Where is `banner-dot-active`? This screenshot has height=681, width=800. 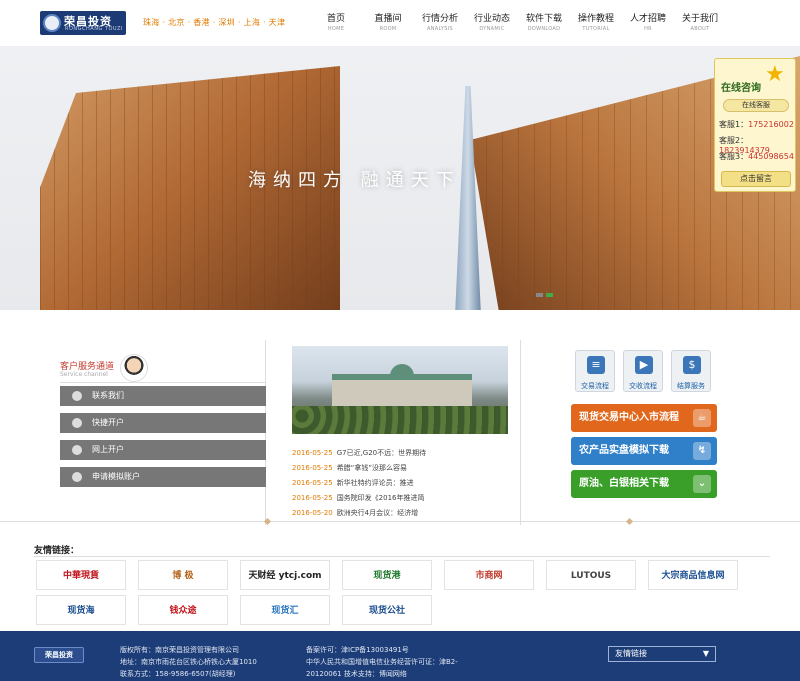
banner-dot-active is located at coordinates (549, 295).